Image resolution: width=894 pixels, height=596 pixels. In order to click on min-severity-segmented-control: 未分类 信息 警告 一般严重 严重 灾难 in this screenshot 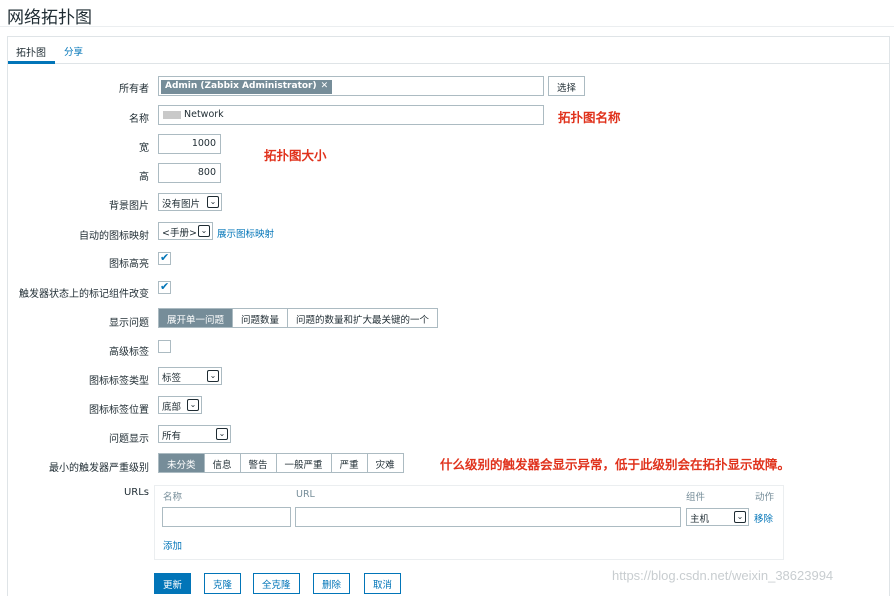, I will do `click(281, 463)`.